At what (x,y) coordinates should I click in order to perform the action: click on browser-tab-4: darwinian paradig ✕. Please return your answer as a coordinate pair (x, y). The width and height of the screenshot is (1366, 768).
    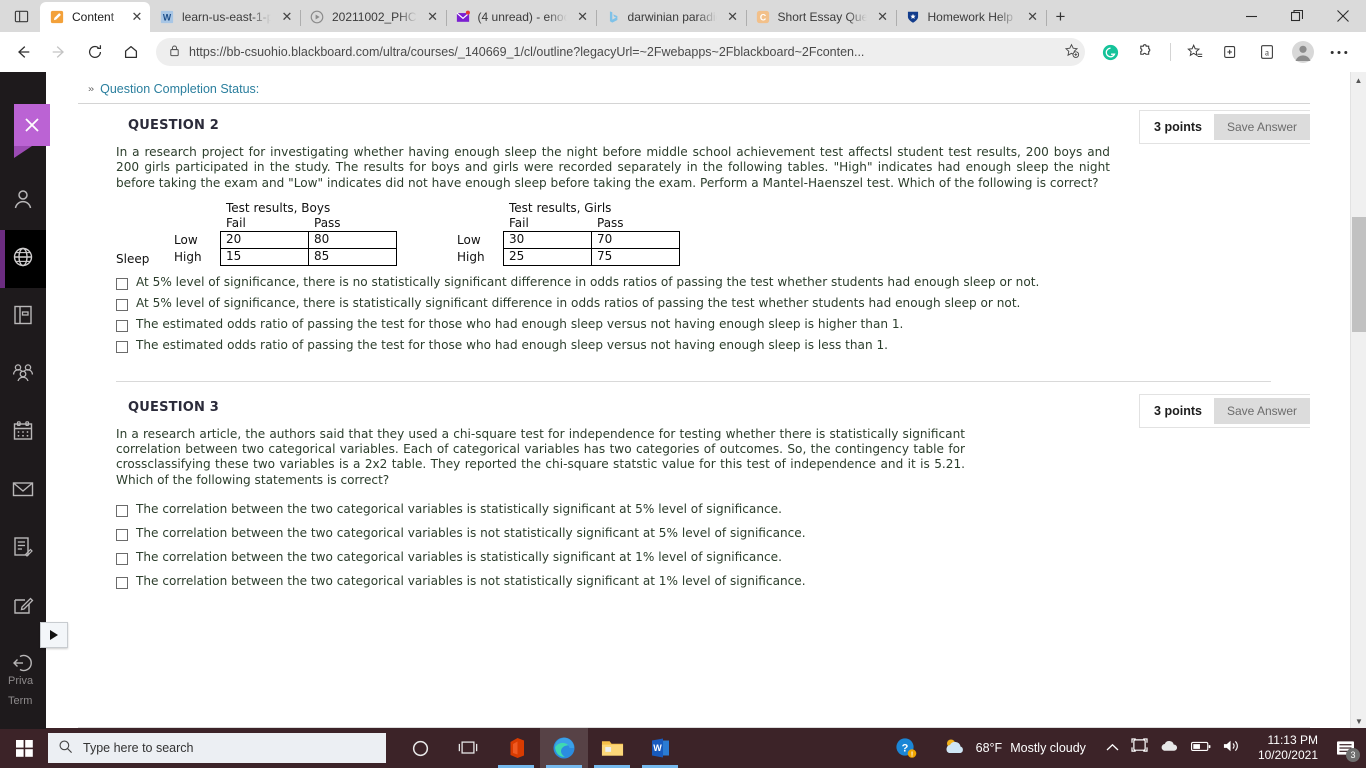
    Looking at the image, I should click on (671, 17).